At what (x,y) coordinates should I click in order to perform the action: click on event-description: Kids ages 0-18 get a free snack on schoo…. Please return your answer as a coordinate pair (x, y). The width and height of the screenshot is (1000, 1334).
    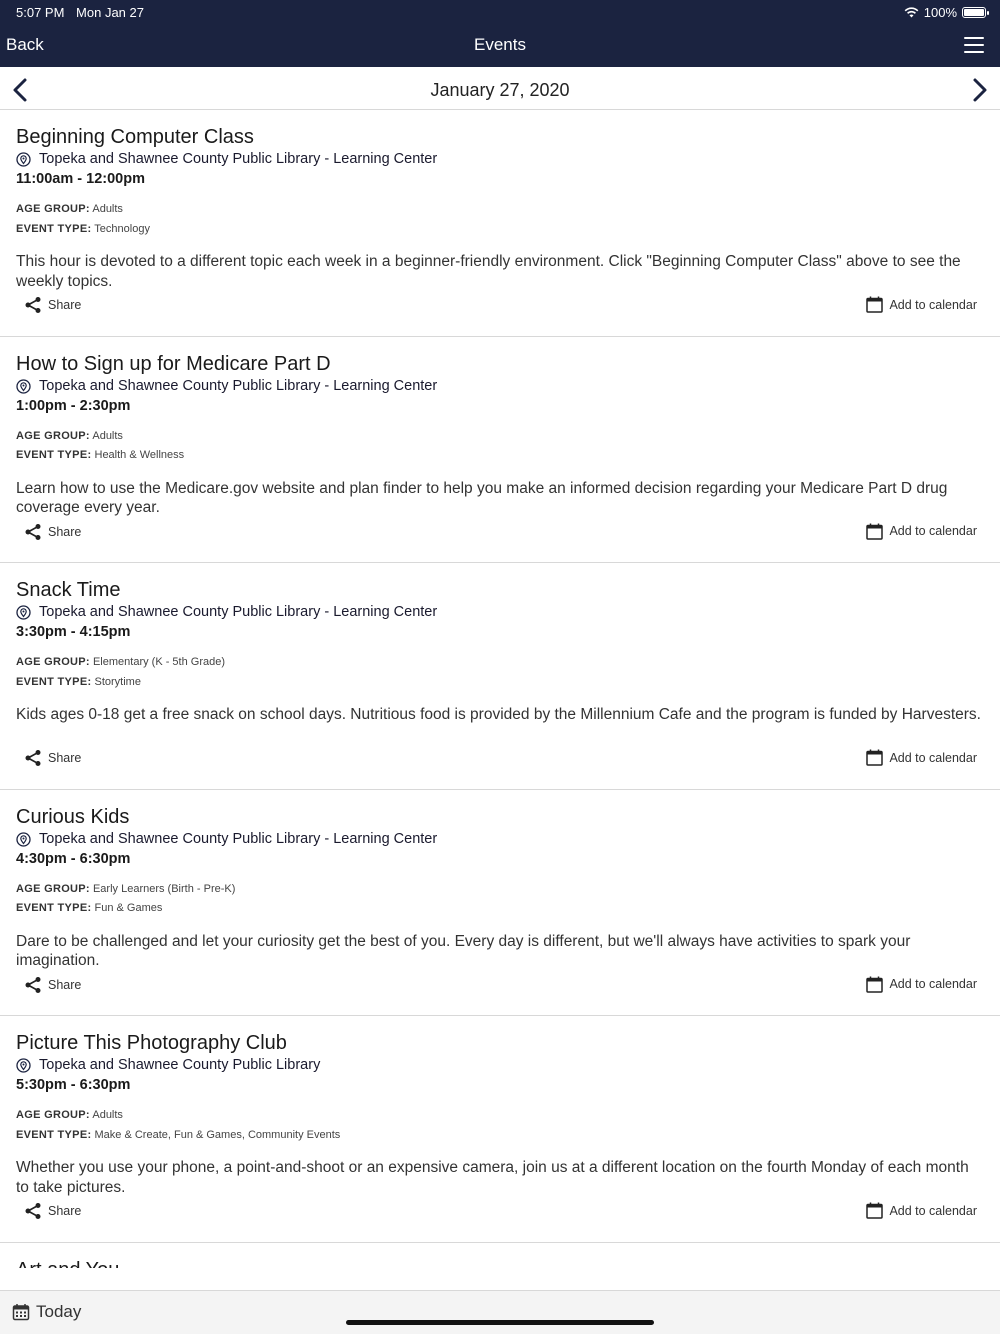
    Looking at the image, I should click on (498, 714).